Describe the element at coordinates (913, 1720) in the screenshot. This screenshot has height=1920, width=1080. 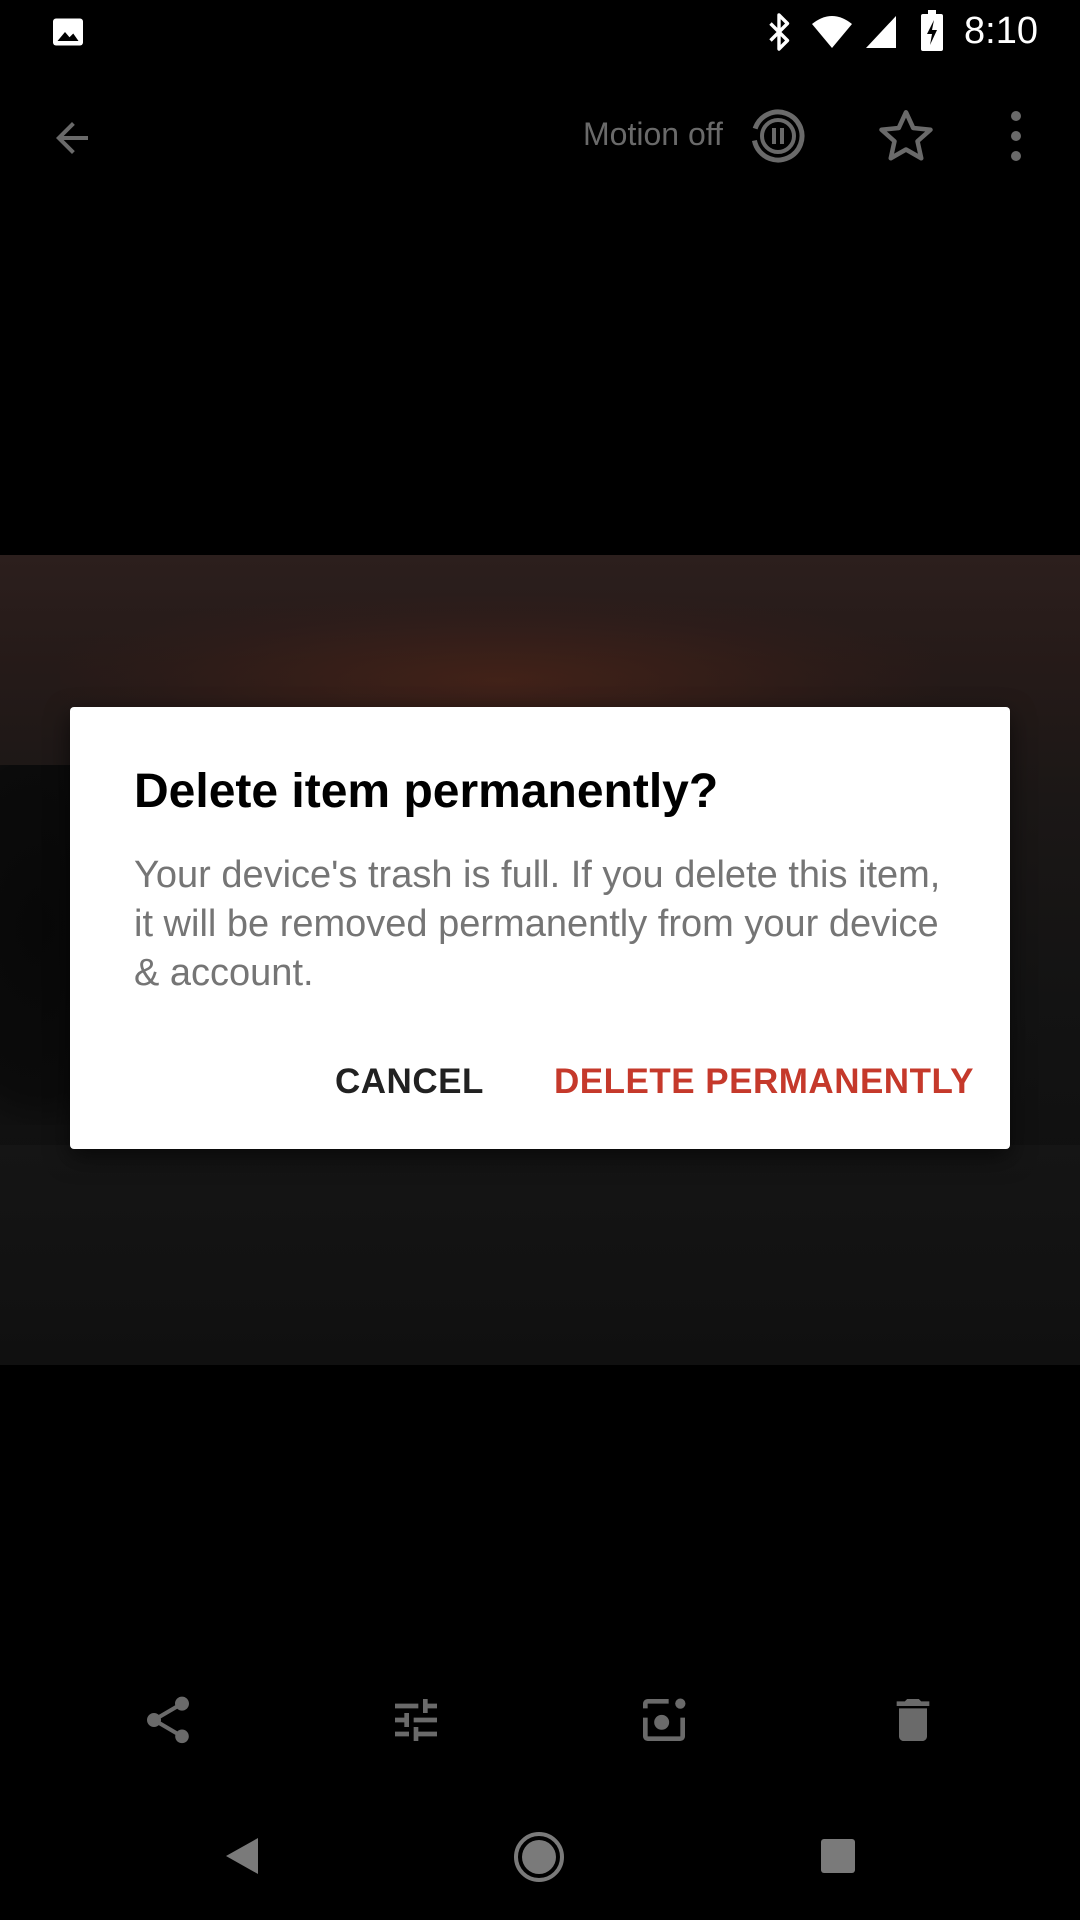
I see `trash-icon` at that location.